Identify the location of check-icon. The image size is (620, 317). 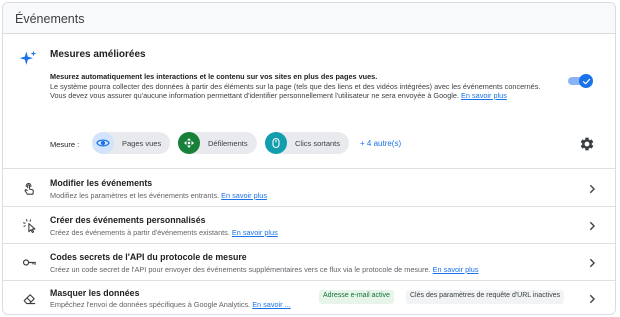
(586, 81).